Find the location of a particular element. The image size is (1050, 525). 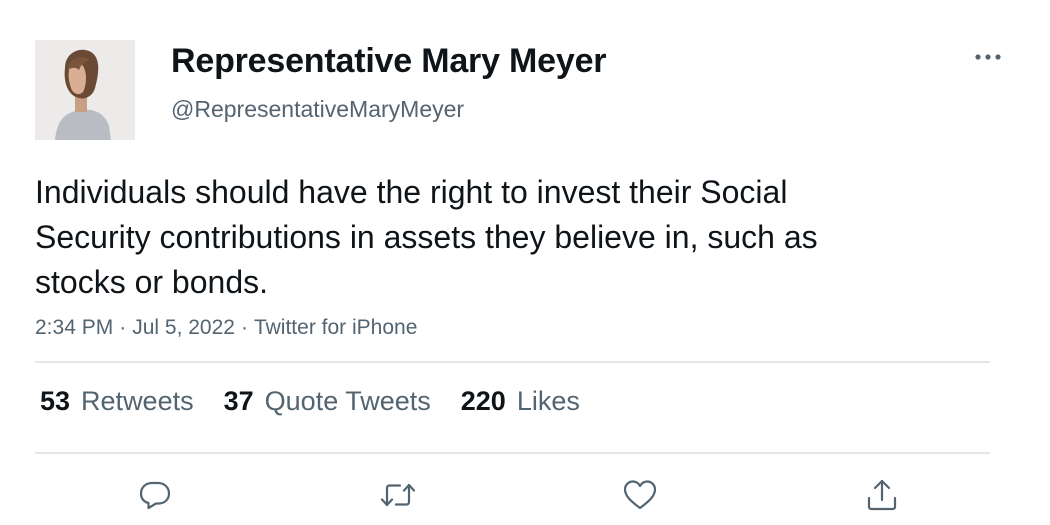

retweet-icon is located at coordinates (398, 495).